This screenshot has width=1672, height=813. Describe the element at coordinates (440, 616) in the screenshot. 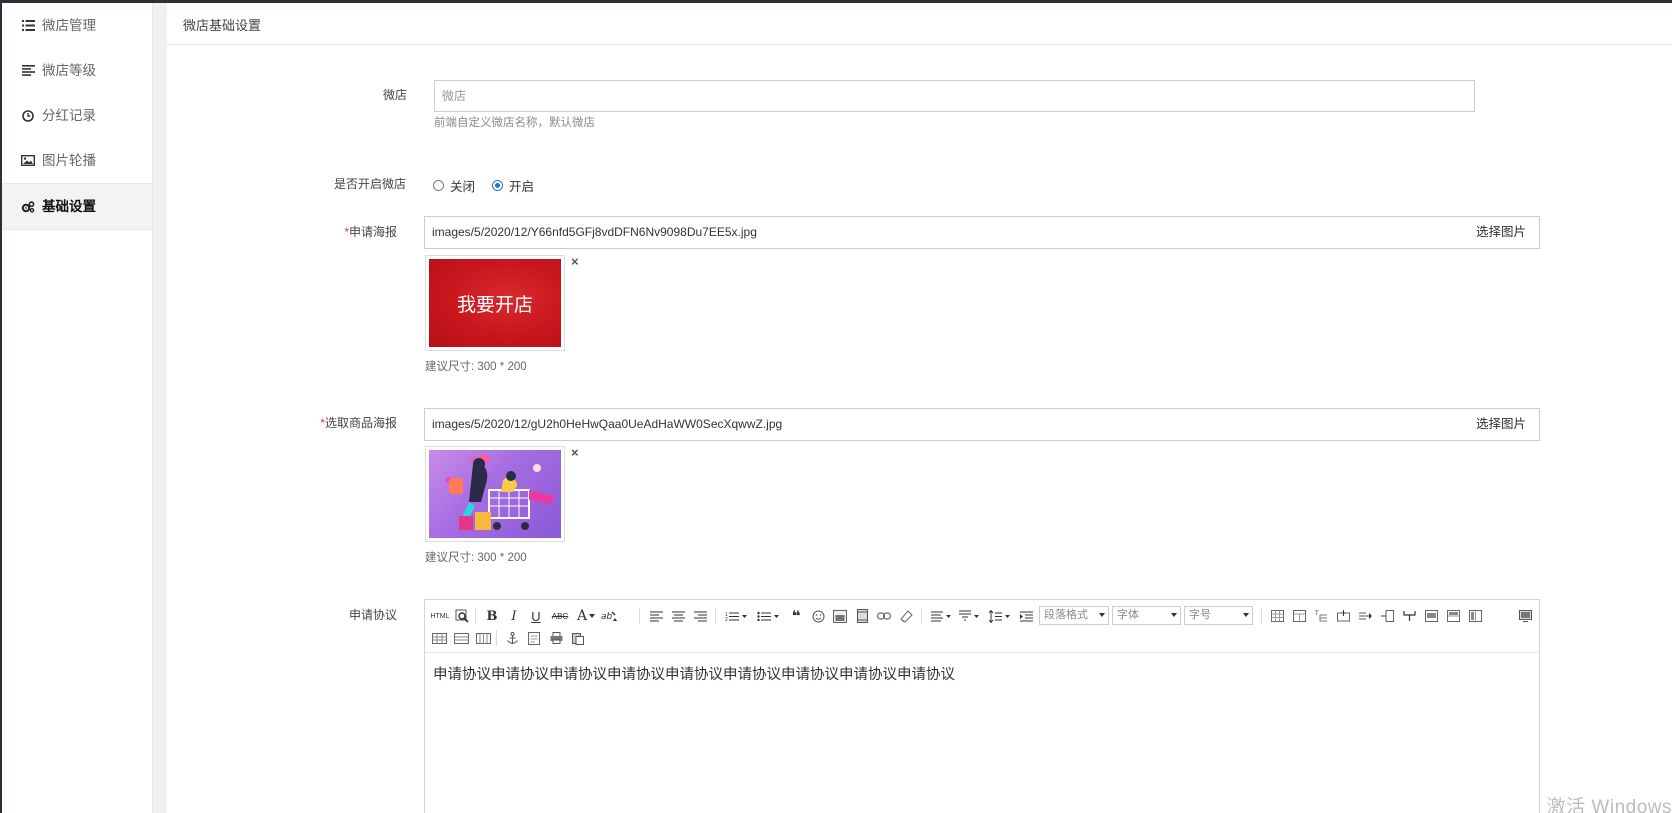

I see `html-source-button: HTML` at that location.